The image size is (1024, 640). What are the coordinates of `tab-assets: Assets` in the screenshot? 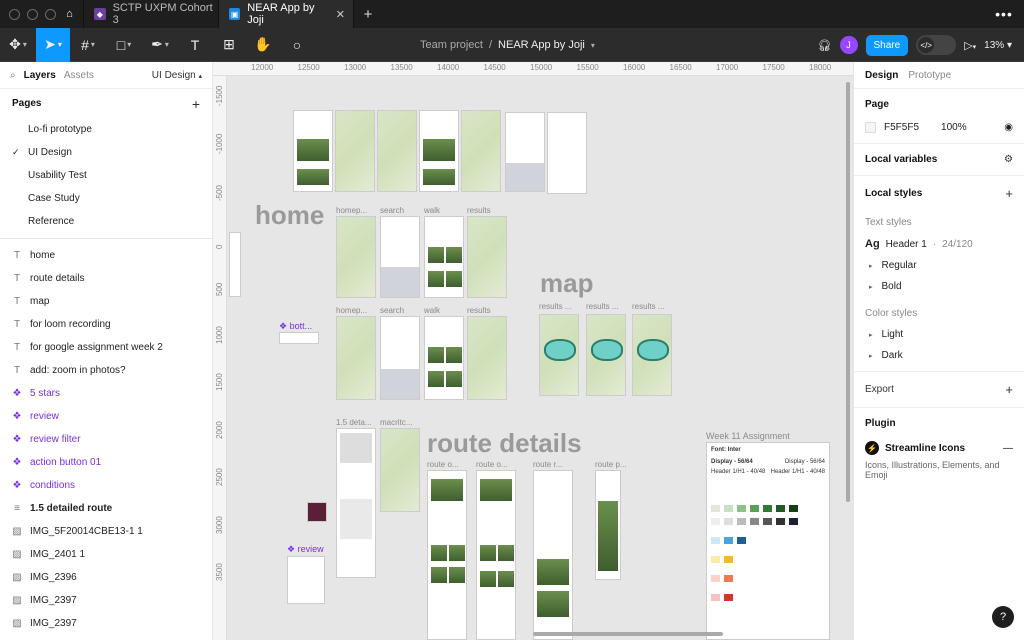 It's located at (79, 75).